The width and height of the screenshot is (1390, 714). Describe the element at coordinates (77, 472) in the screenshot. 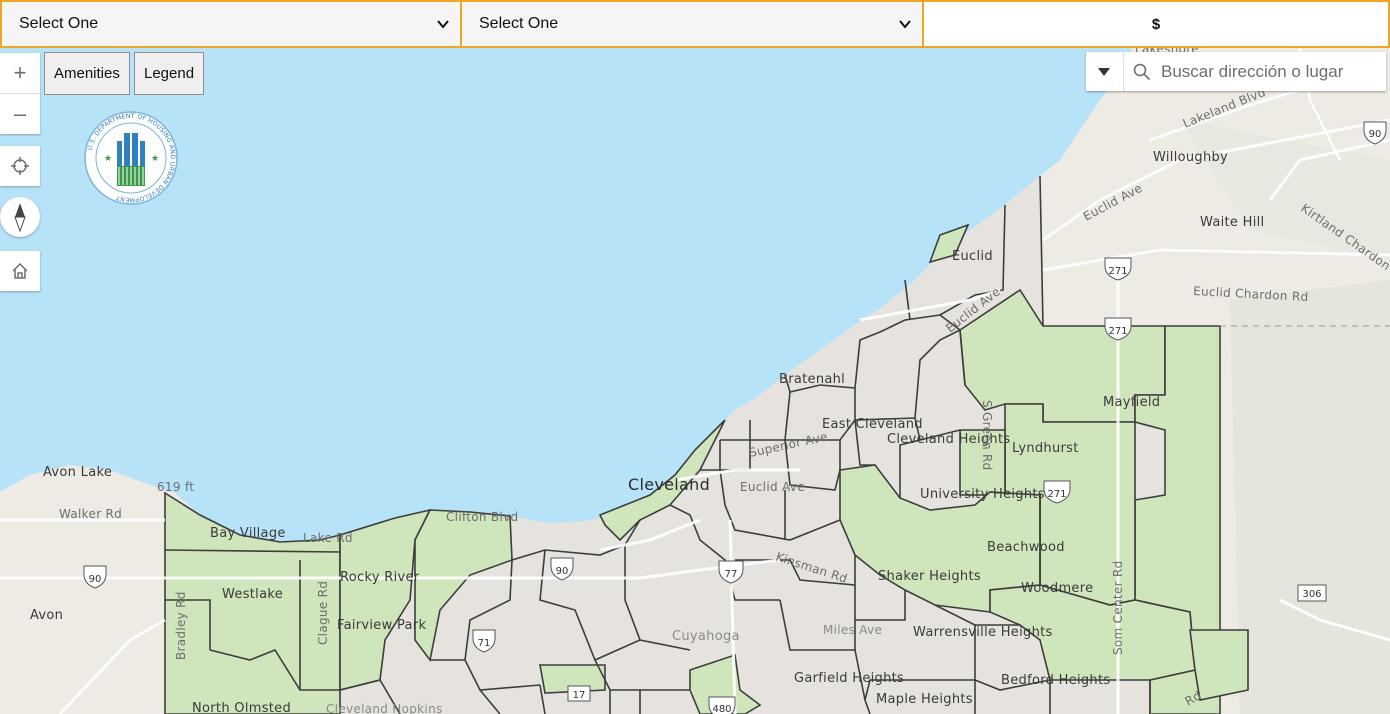

I see `label-avon-lake: Avon Lake` at that location.